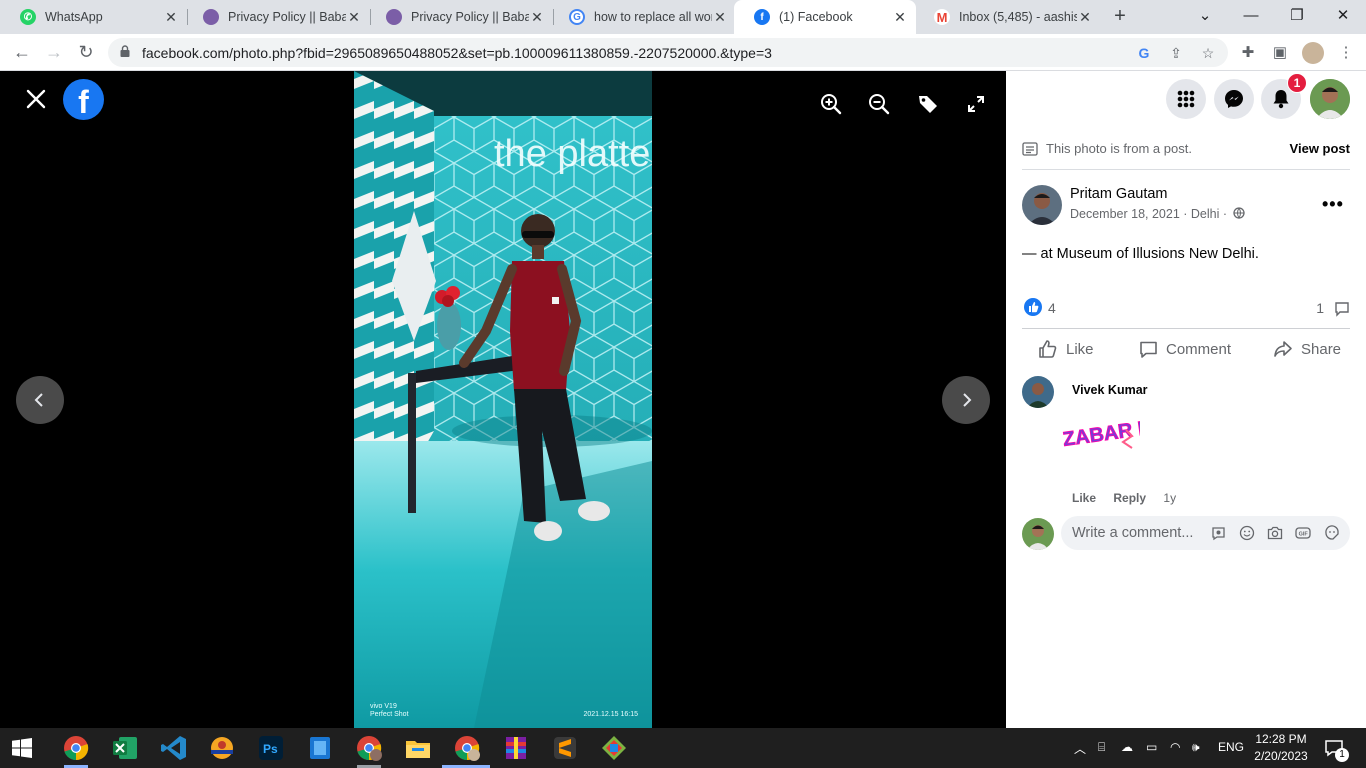 Image resolution: width=1366 pixels, height=768 pixels. I want to click on file-app-icon, so click(320, 748).